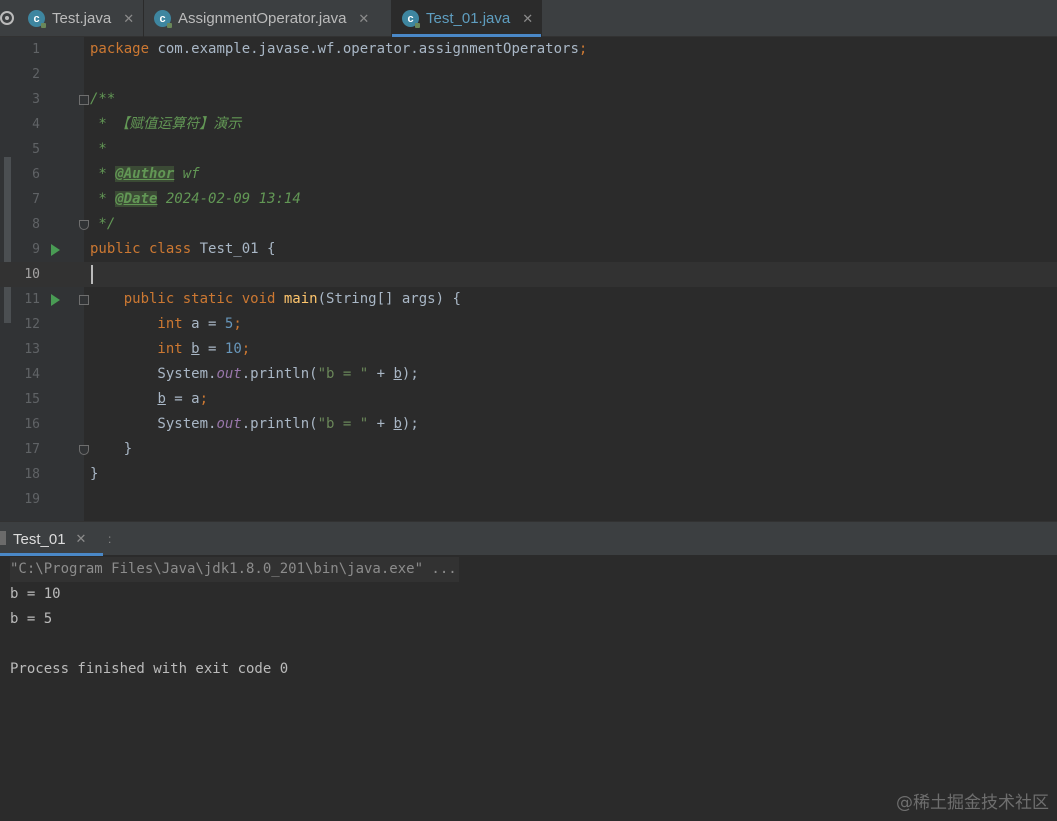 The height and width of the screenshot is (821, 1057). What do you see at coordinates (389, 299) in the screenshot?
I see `code-token: (String[] args) {` at bounding box center [389, 299].